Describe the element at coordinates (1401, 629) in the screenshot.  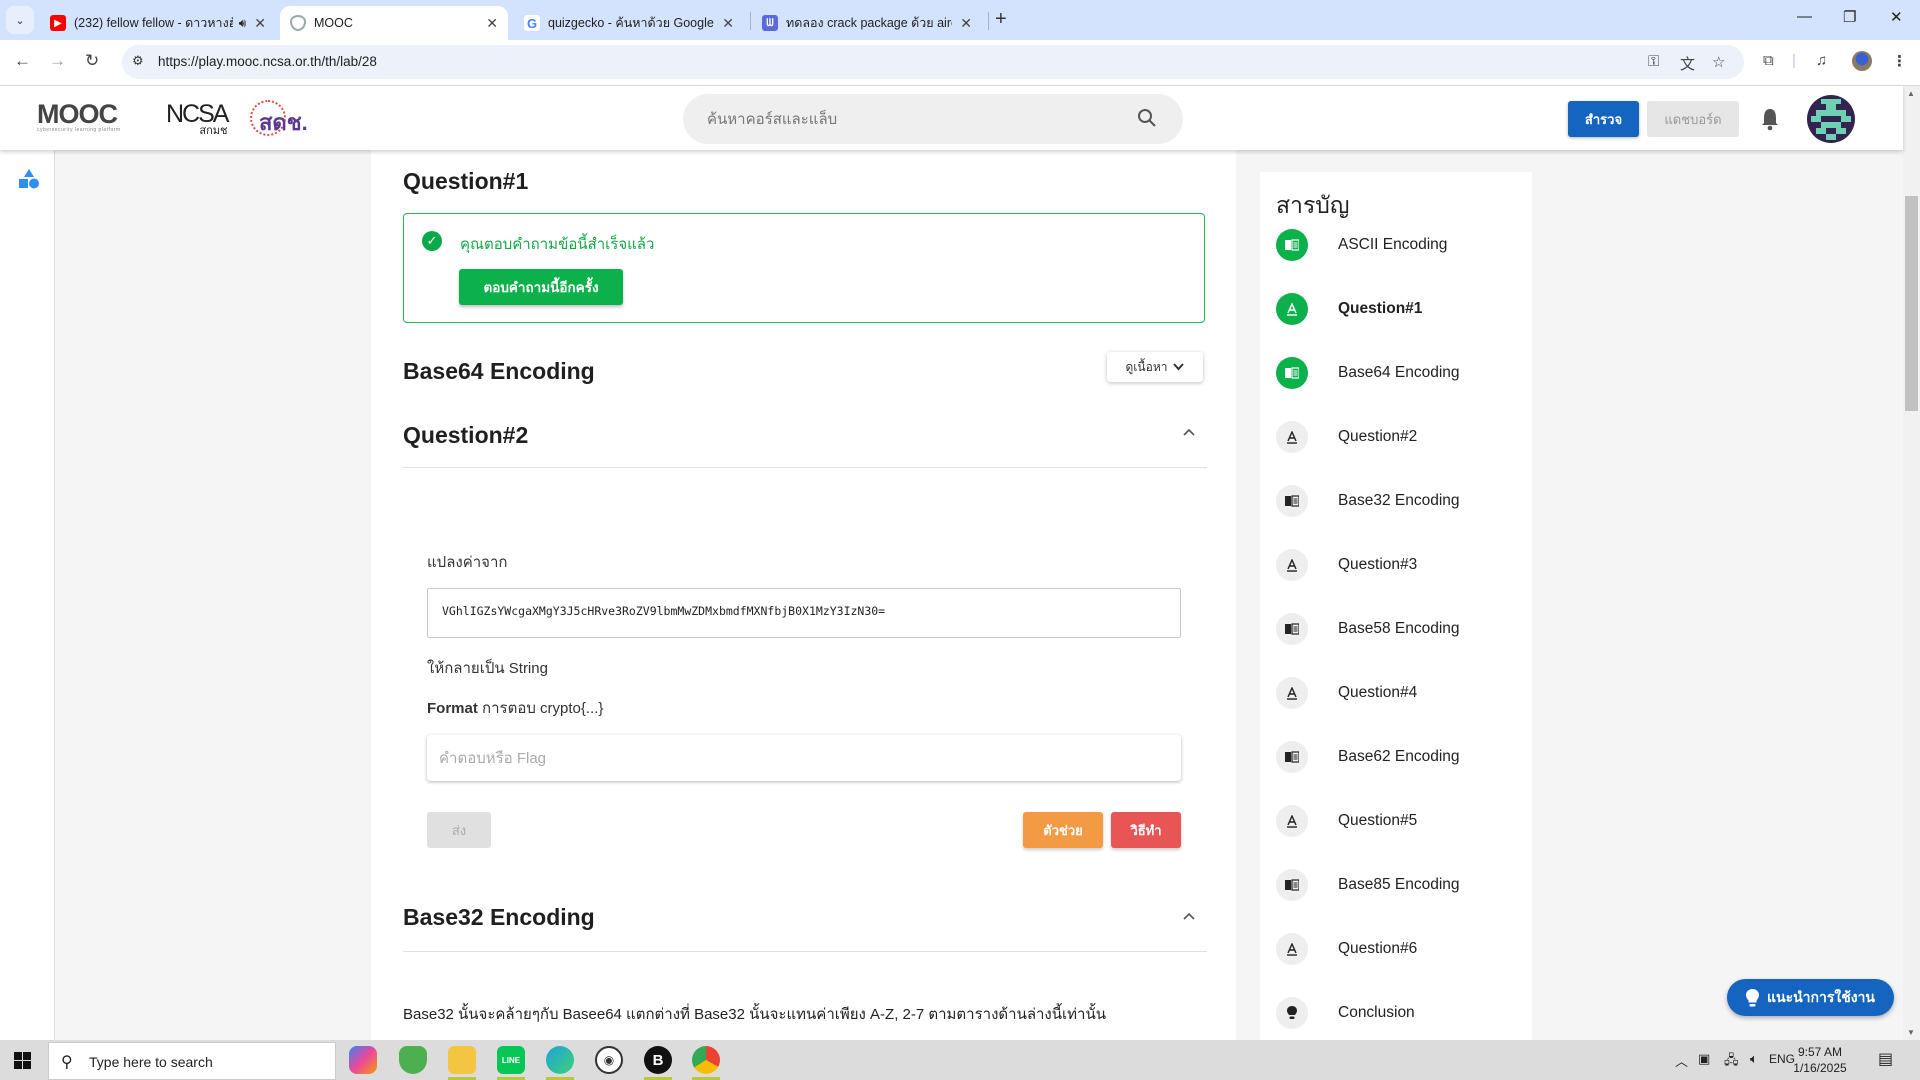
I see `toc-item: Base58 Encoding` at that location.